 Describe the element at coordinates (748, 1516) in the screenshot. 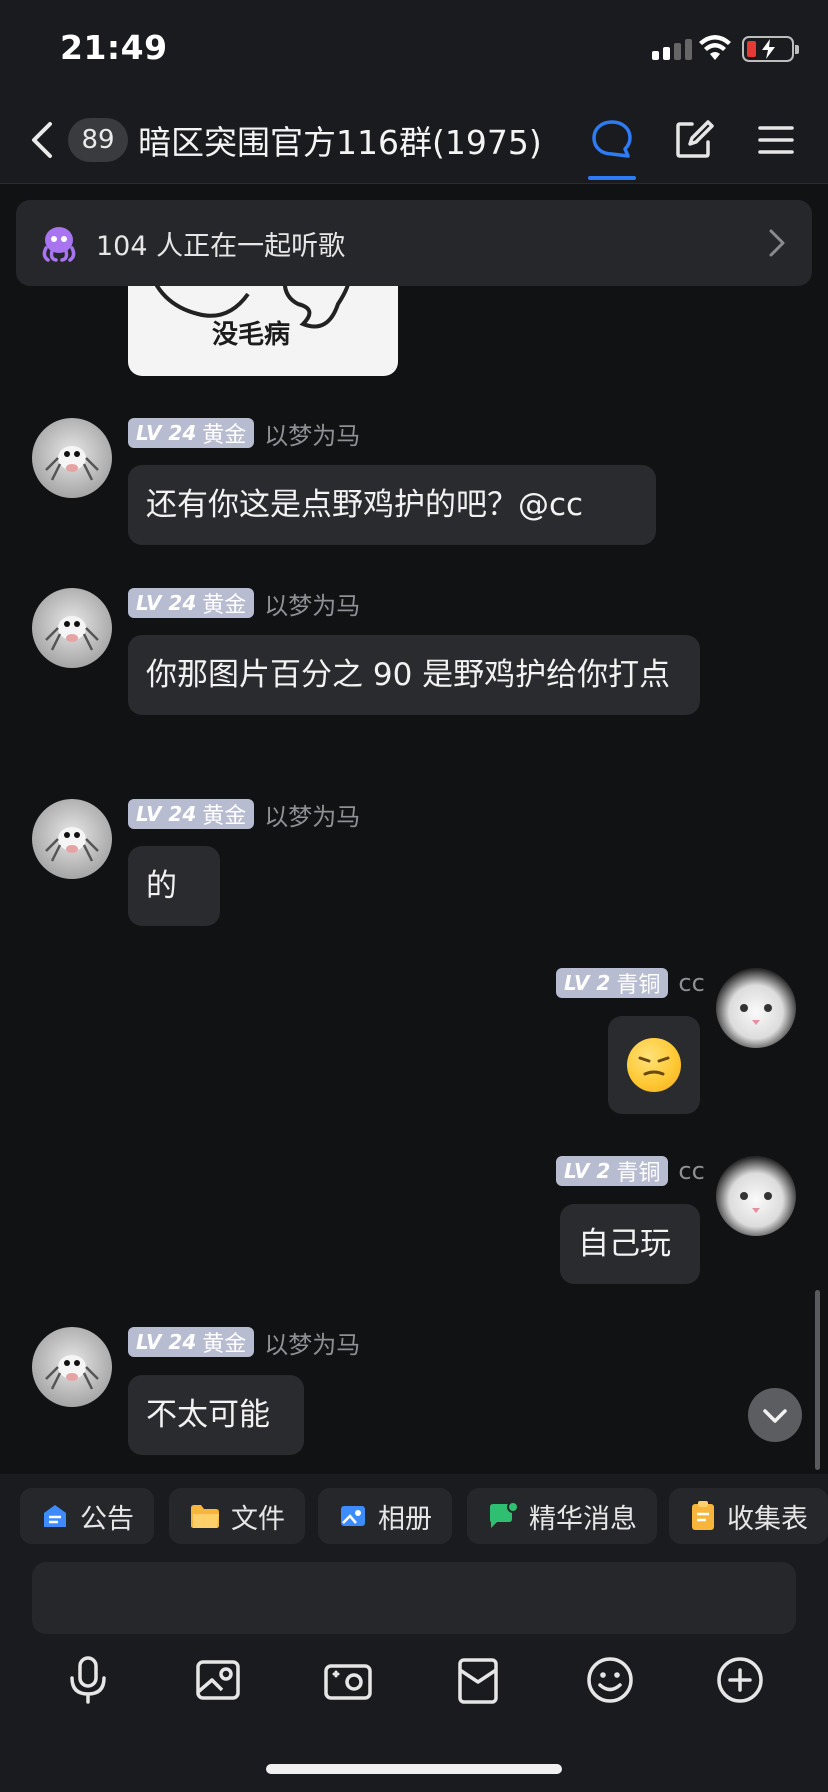

I see `collection-form-chip: 收集表` at that location.